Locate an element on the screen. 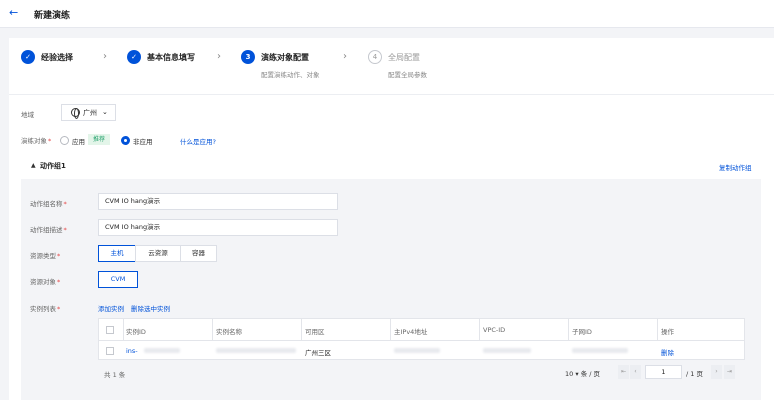 The height and width of the screenshot is (400, 774). step-number: 4 is located at coordinates (375, 57).